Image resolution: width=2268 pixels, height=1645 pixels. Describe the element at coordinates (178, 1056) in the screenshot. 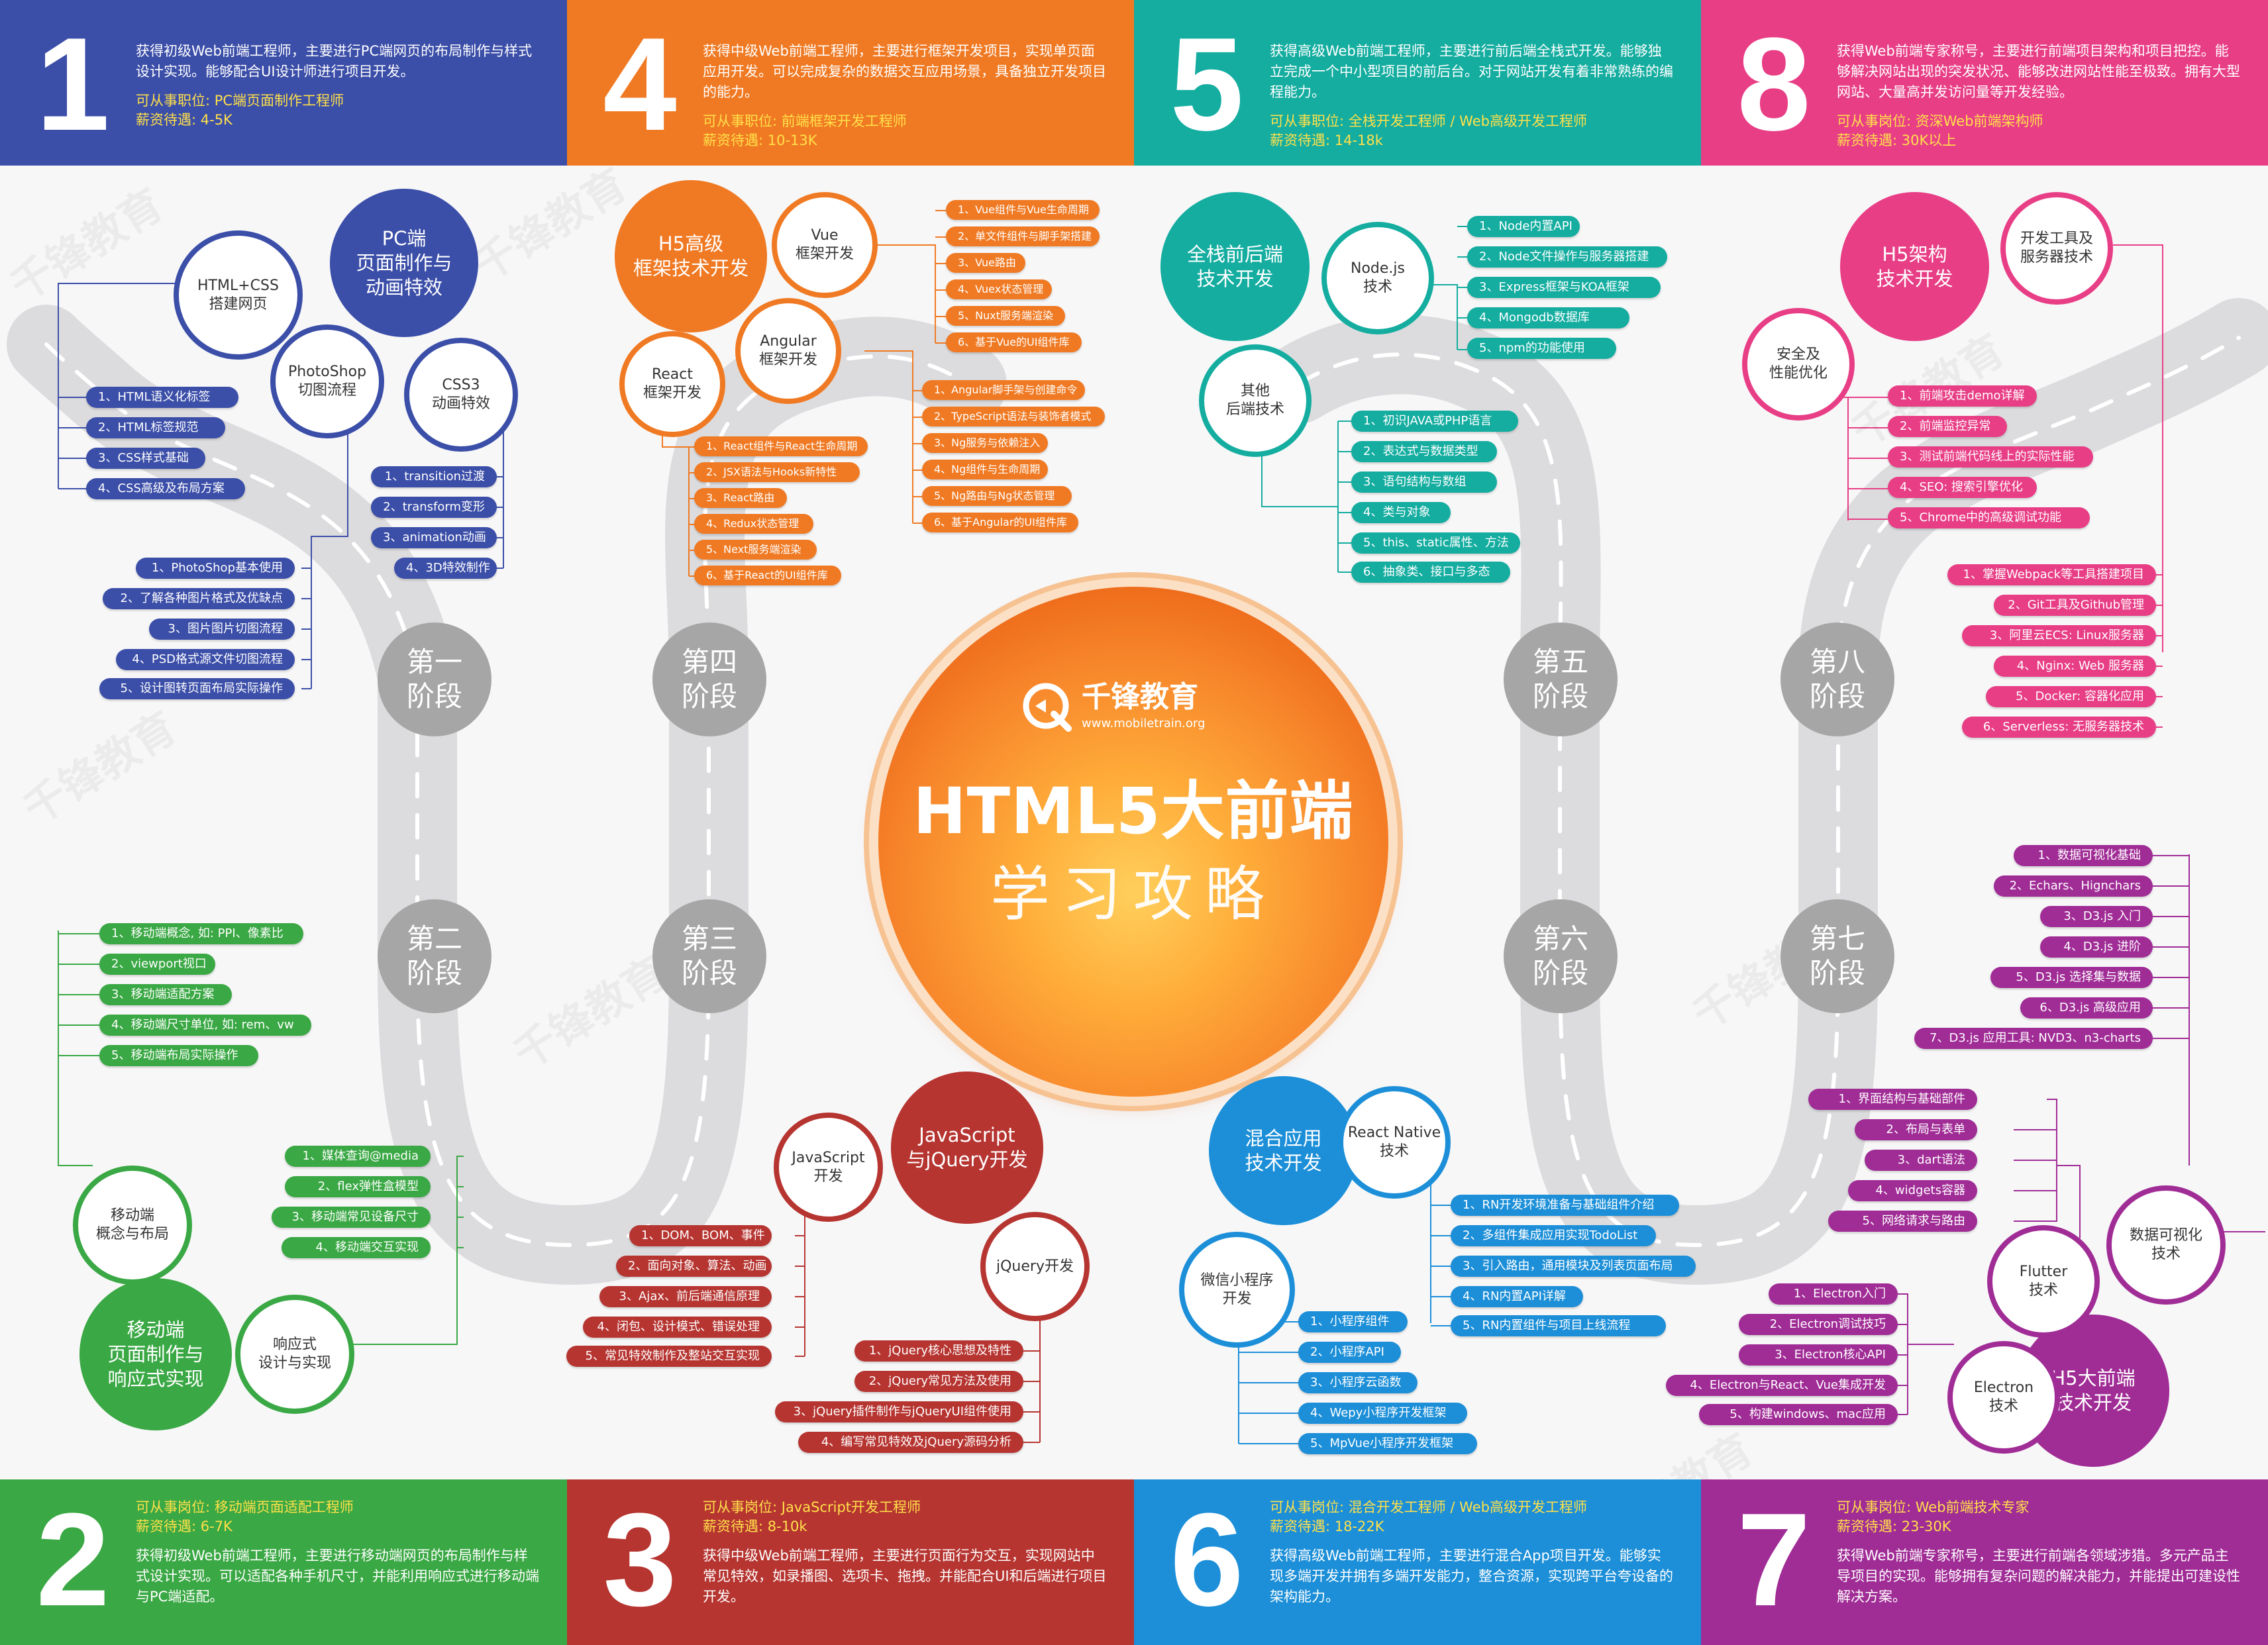

I see `list-item: 5、移动端布局实际操作` at that location.